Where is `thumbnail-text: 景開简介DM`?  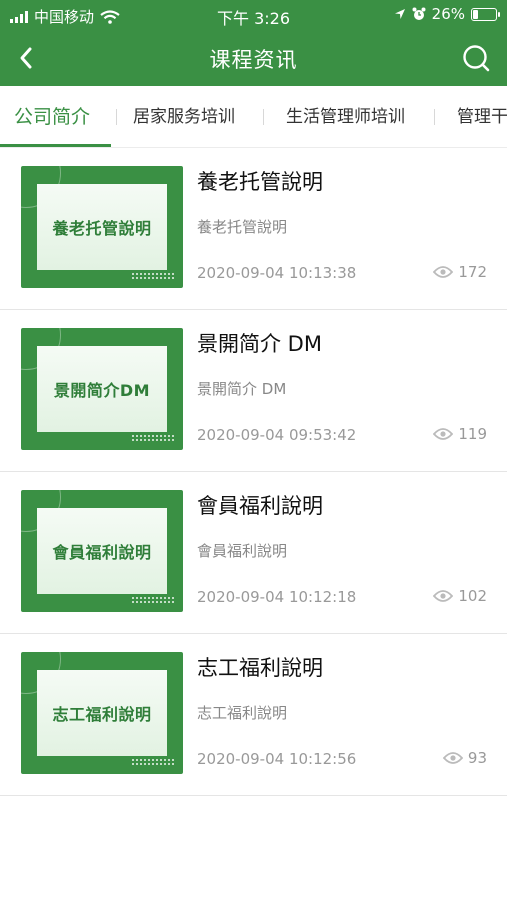 thumbnail-text: 景開简介DM is located at coordinates (102, 390).